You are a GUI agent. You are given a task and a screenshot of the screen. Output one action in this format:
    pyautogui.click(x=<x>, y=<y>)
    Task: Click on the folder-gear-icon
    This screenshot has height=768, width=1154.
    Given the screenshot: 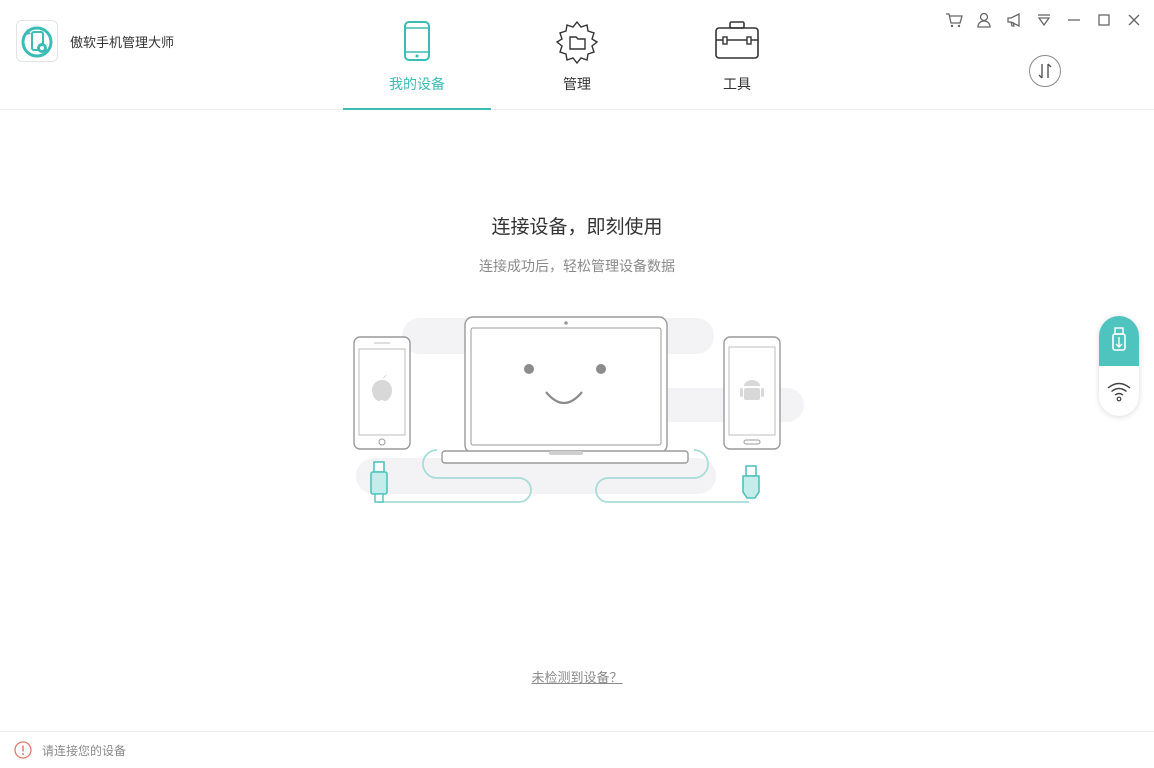 What is the action you would take?
    pyautogui.click(x=577, y=42)
    